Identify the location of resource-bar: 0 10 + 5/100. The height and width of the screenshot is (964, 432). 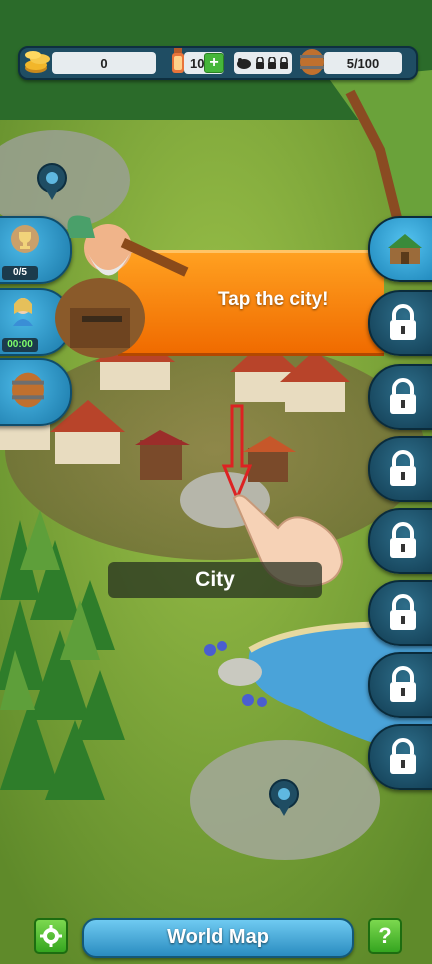
(218, 63).